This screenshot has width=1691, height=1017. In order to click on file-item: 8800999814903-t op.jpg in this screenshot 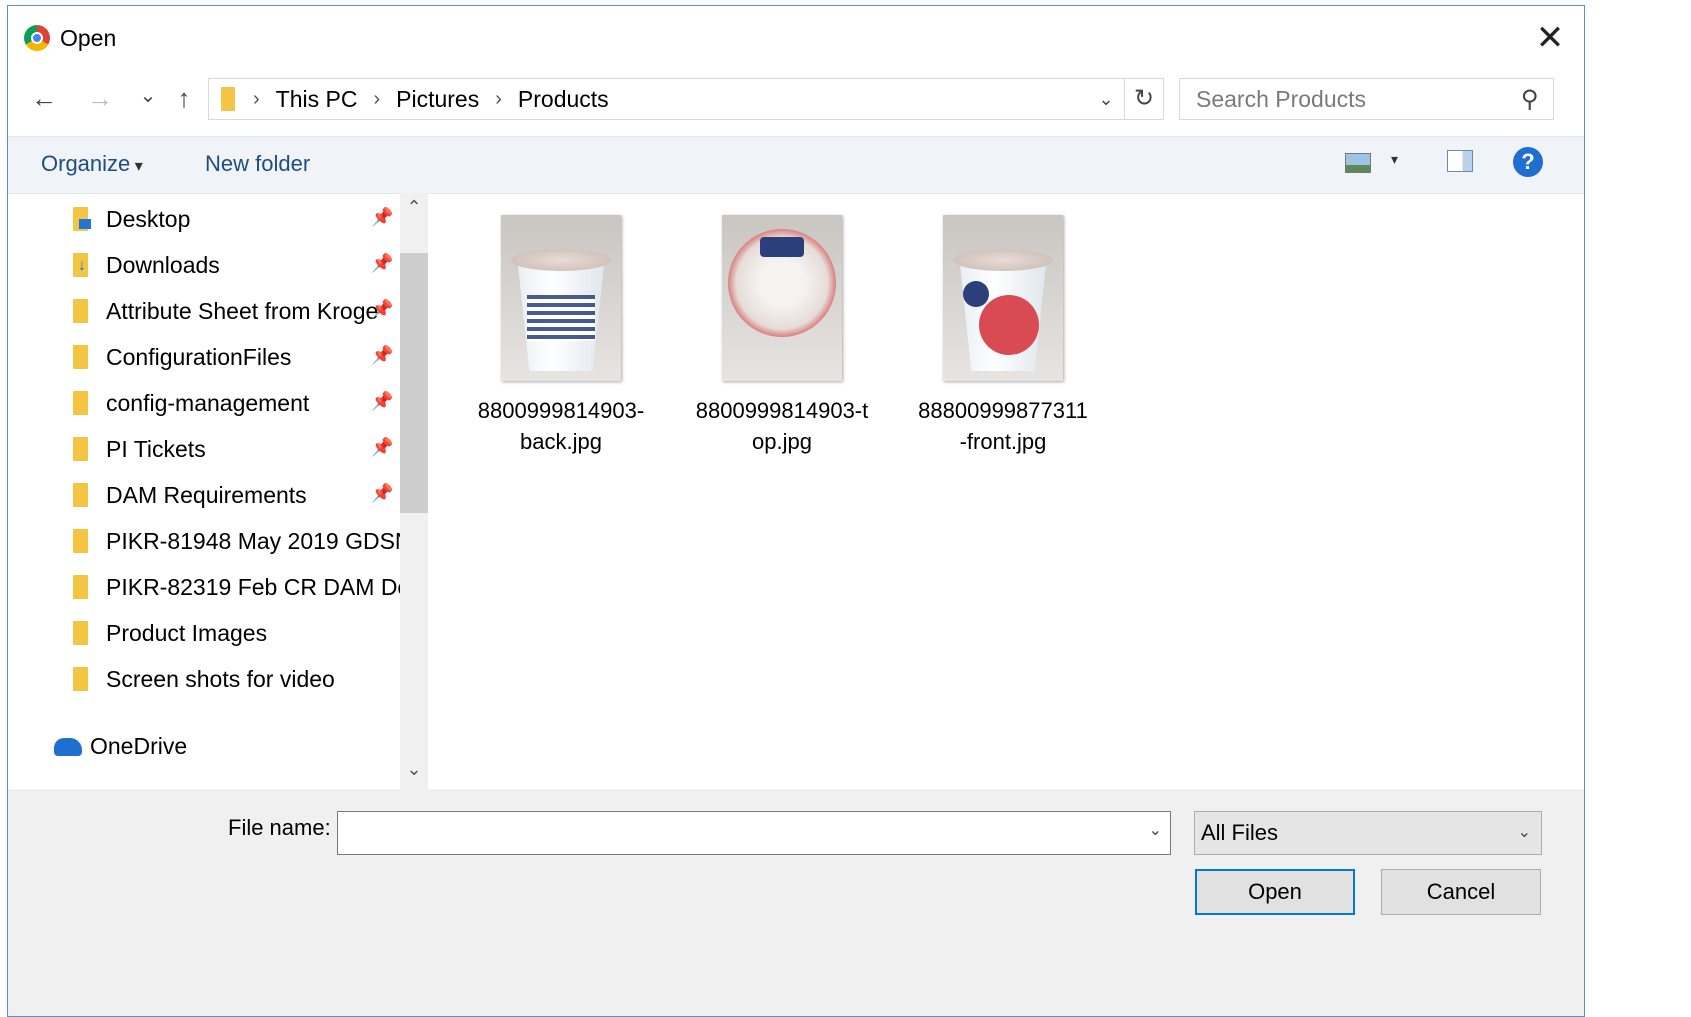, I will do `click(782, 336)`.